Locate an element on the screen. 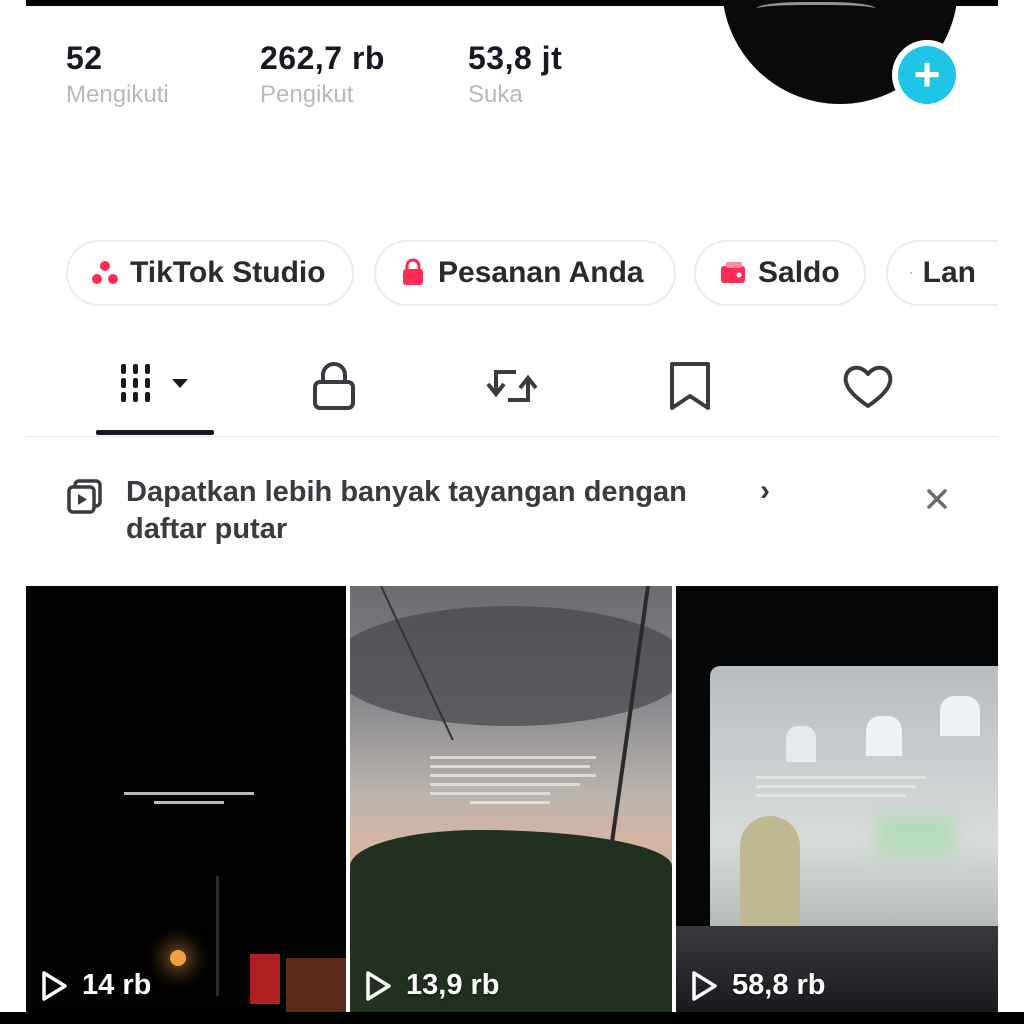 The width and height of the screenshot is (1024, 1024). likes-stat: 53,8 jt Suka is located at coordinates (515, 74).